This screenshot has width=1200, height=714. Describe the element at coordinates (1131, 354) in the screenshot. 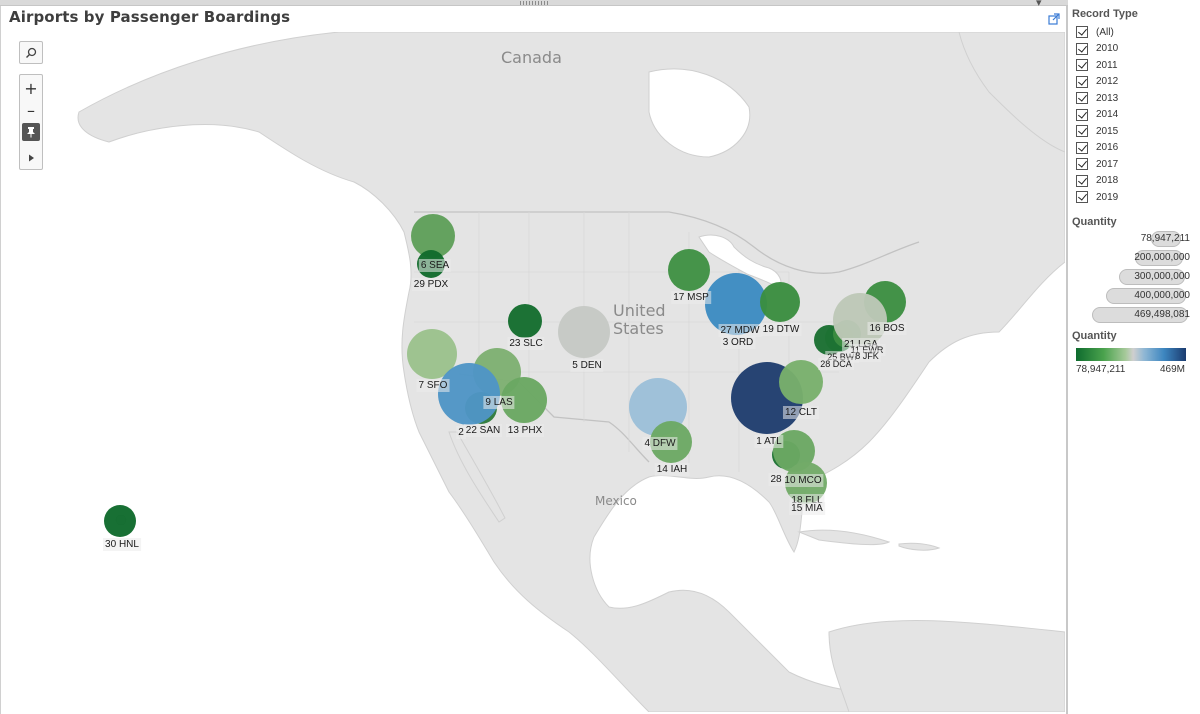

I see `color-legend-gradient` at that location.